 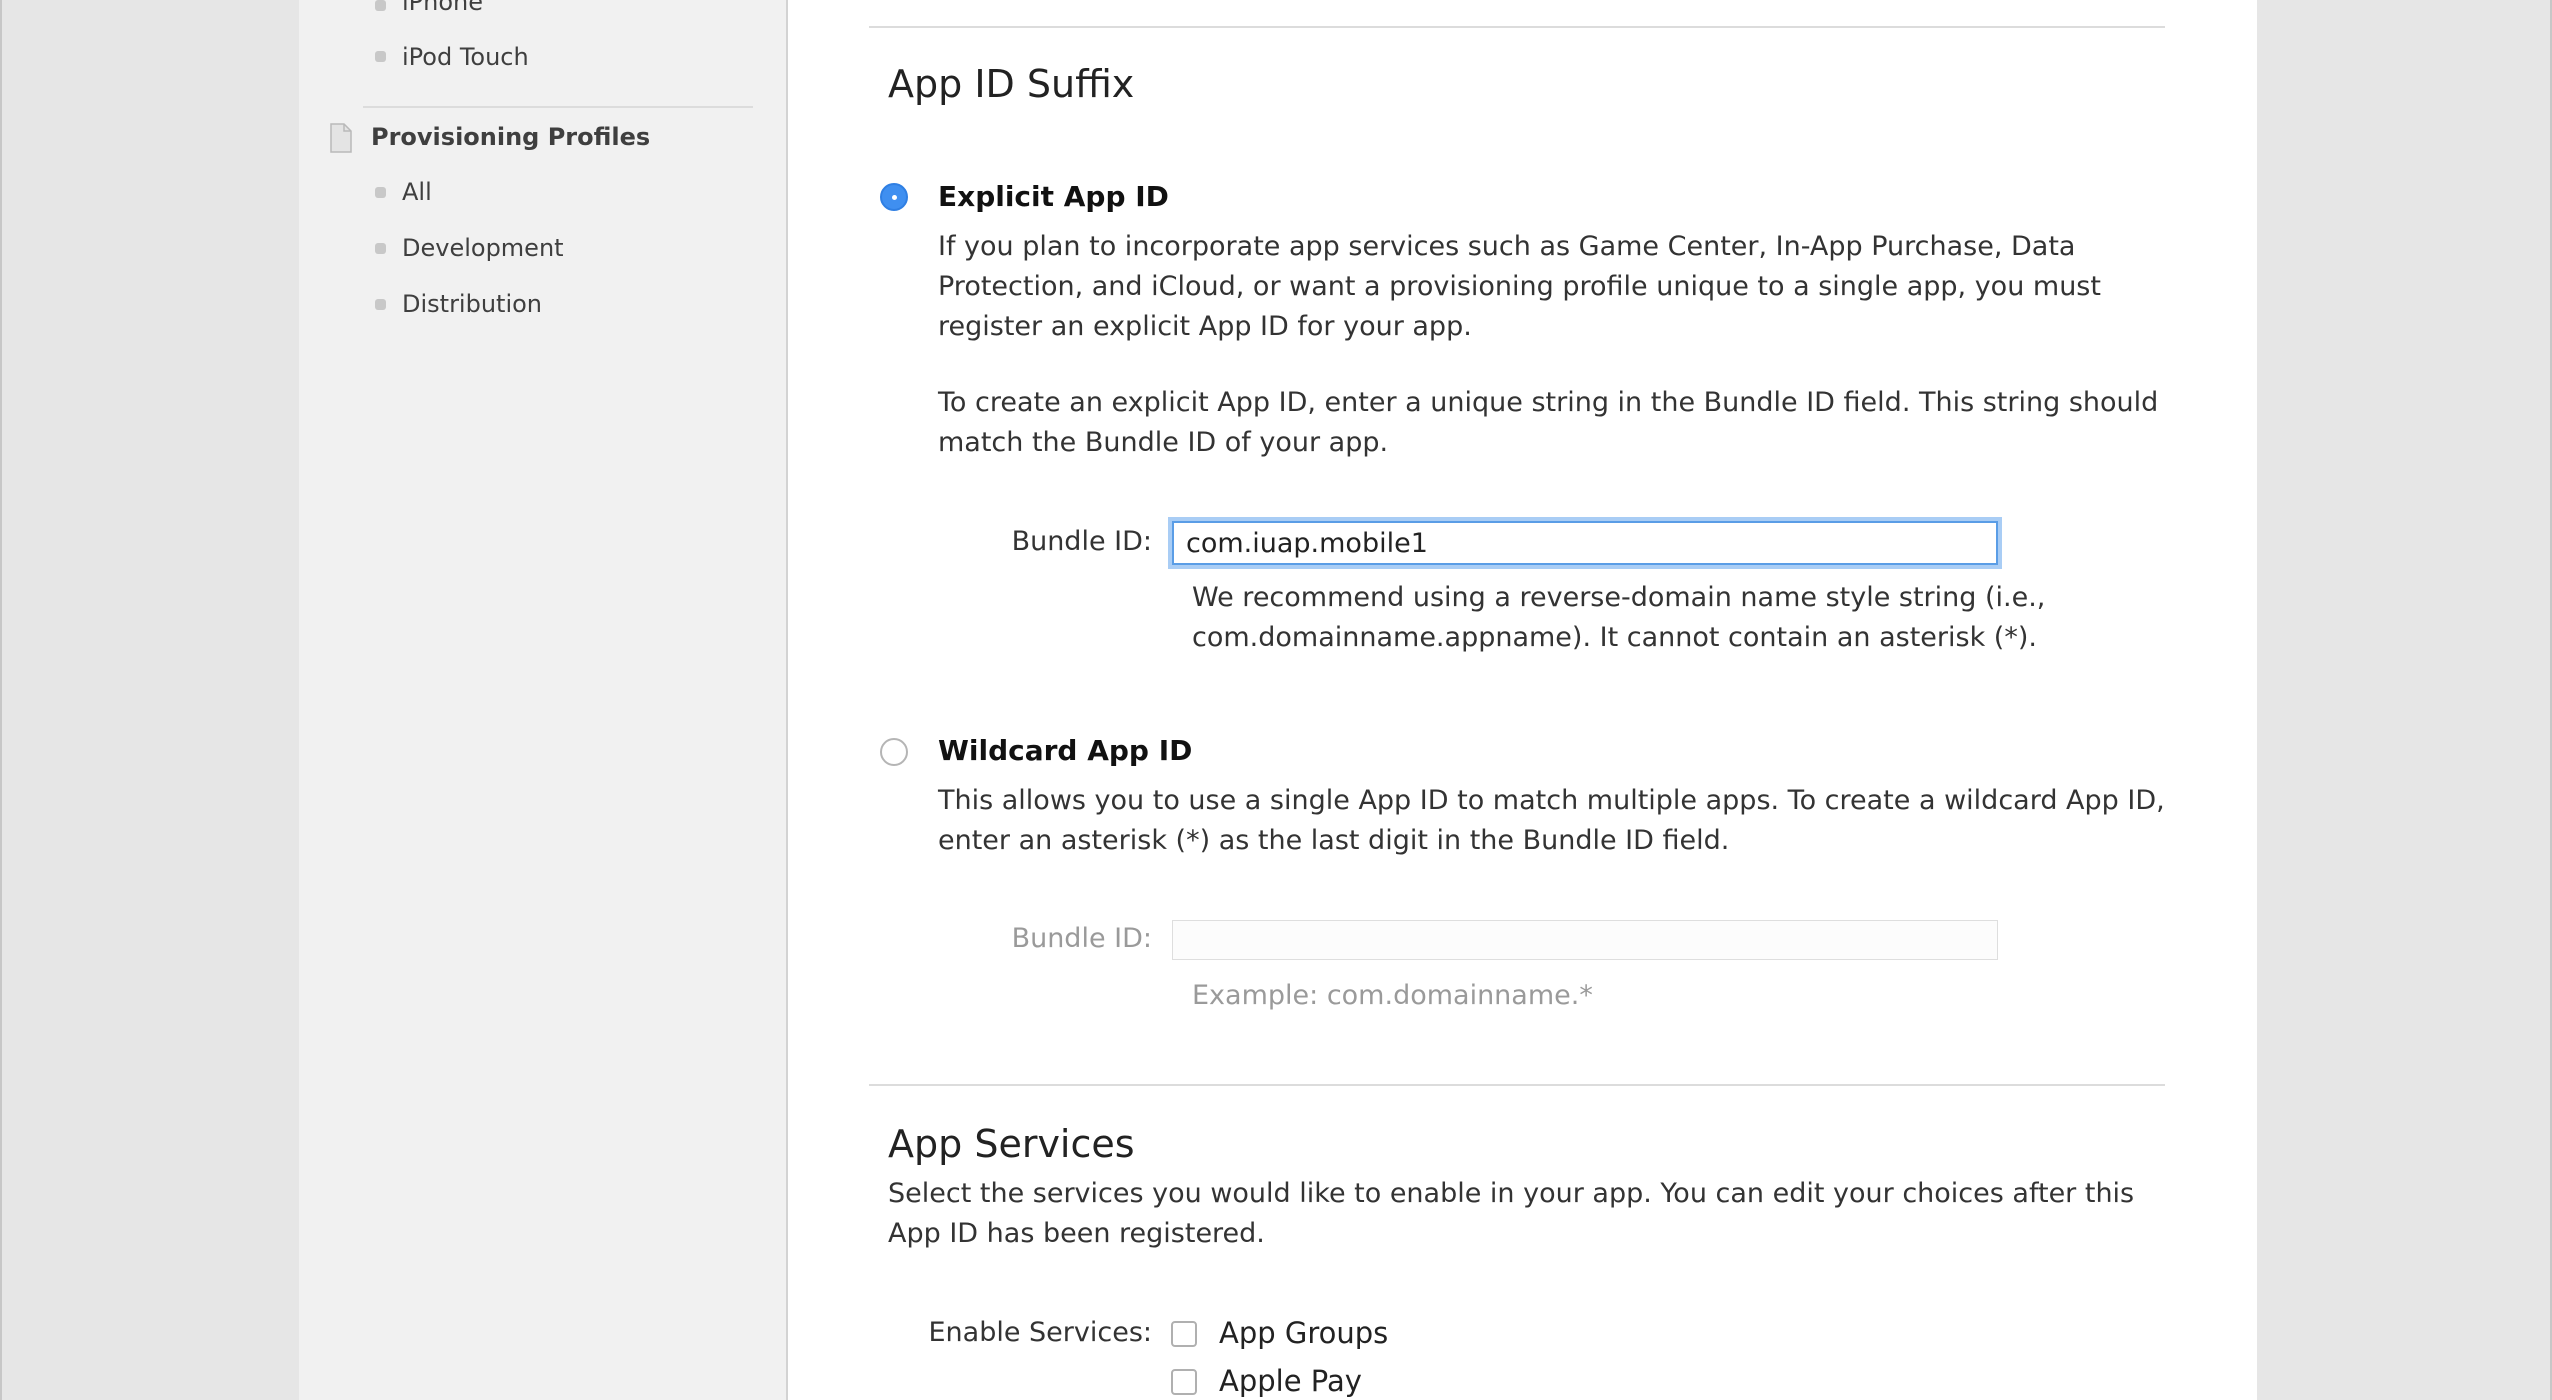 What do you see at coordinates (1517, 27) in the screenshot?
I see `section-divider-top` at bounding box center [1517, 27].